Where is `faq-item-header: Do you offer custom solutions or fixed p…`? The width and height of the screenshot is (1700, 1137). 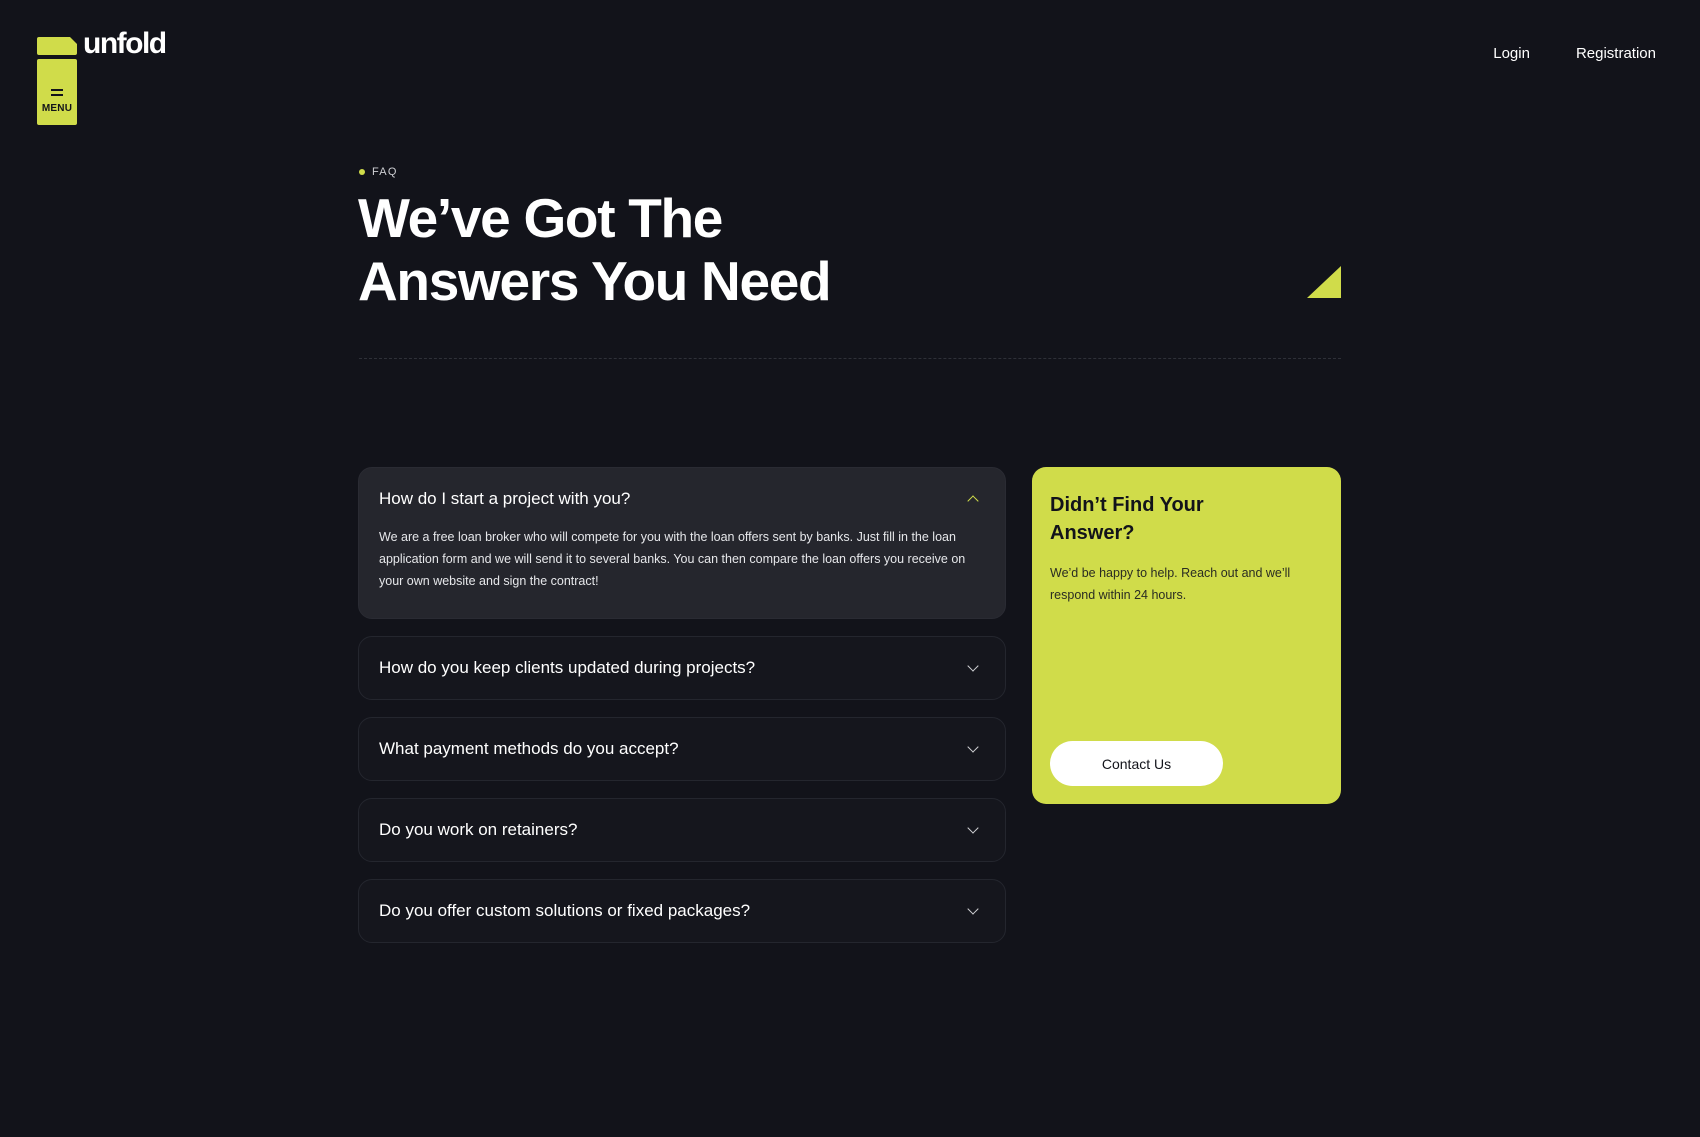
faq-item-header: Do you offer custom solutions or fixed p… is located at coordinates (682, 911).